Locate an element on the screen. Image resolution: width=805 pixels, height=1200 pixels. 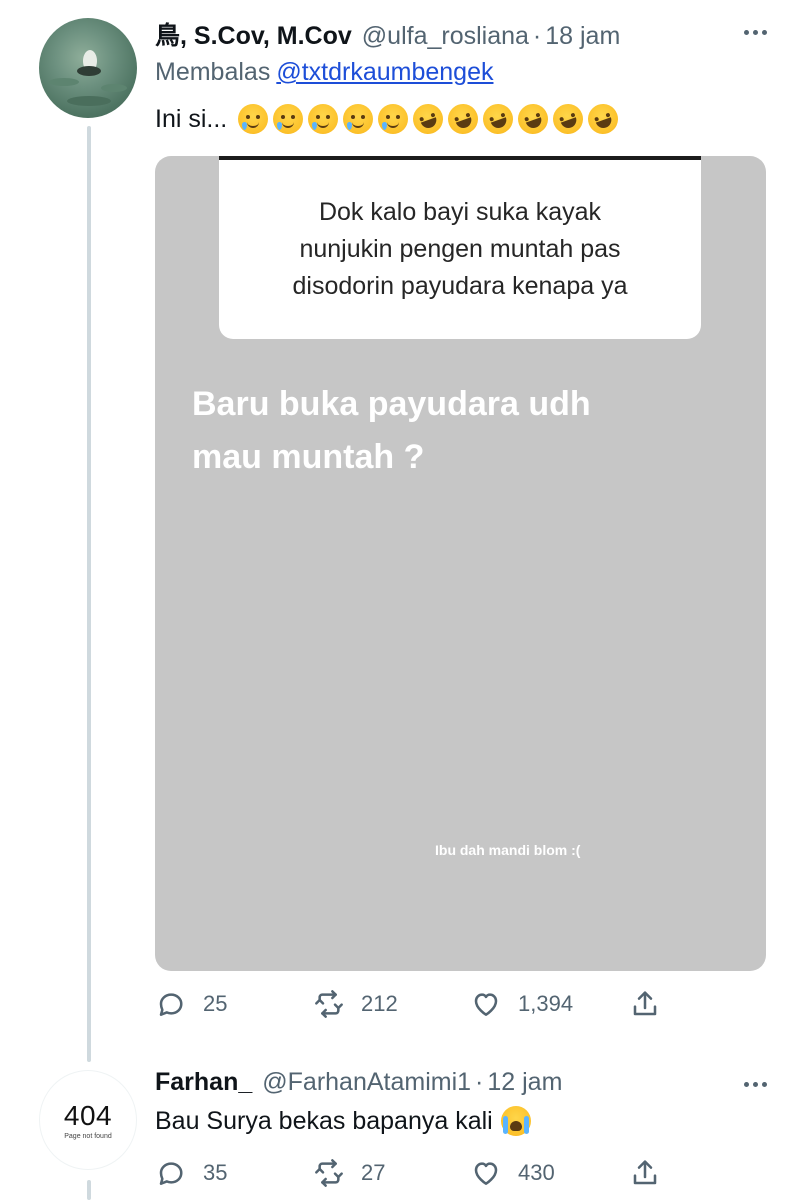
timestamp: 18 jam is located at coordinates (582, 36).